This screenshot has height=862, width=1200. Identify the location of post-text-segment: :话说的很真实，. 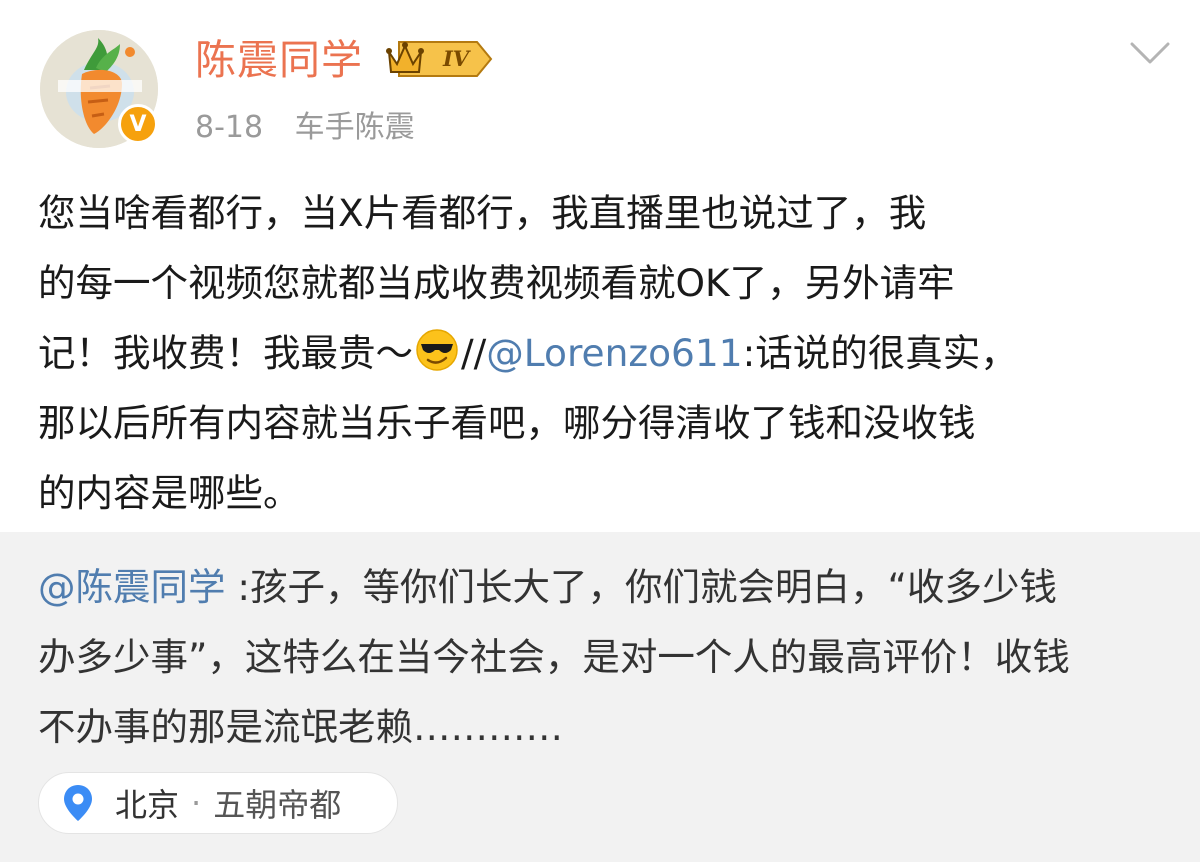
(880, 353).